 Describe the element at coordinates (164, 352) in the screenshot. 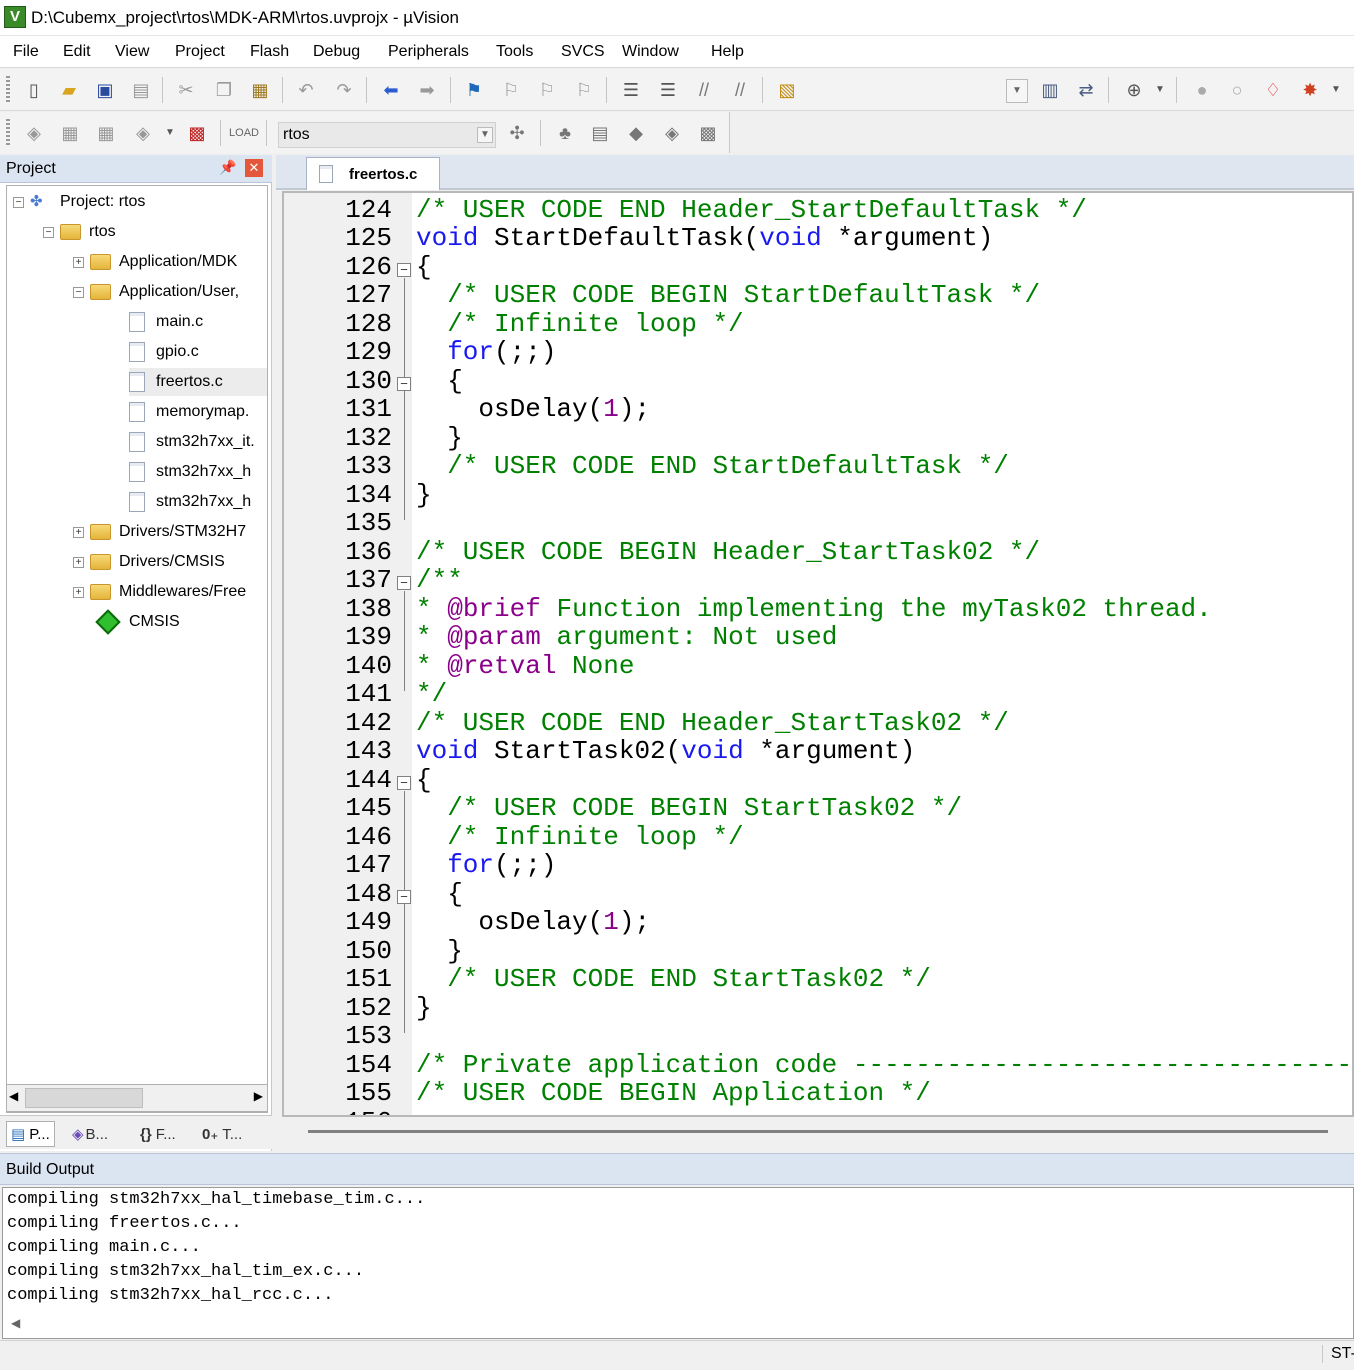

I see `tree-item-file: gpio.c` at that location.